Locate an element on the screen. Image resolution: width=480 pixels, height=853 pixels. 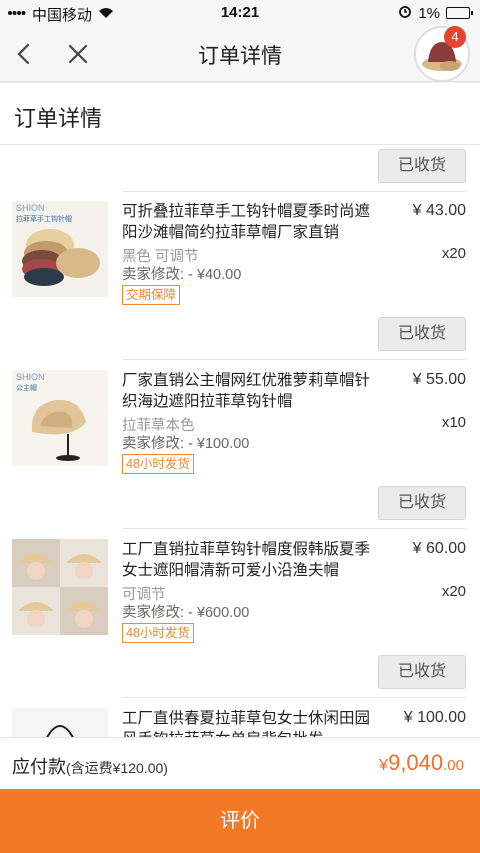
nav-bar: 订单详情 4 is located at coordinates (240, 54).